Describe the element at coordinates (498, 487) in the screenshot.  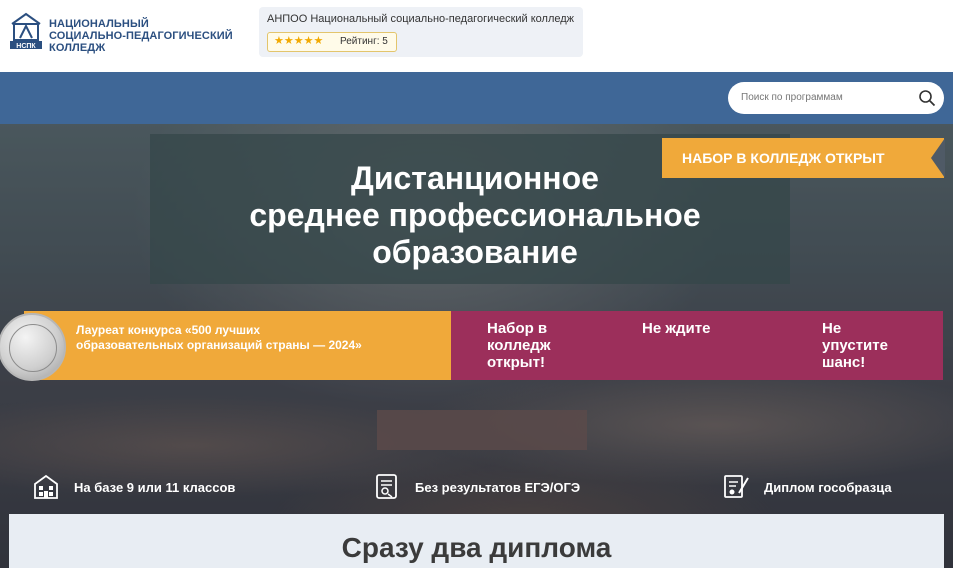
I see `feature-label: Без результатов ЕГЭ/ОГЭ` at that location.